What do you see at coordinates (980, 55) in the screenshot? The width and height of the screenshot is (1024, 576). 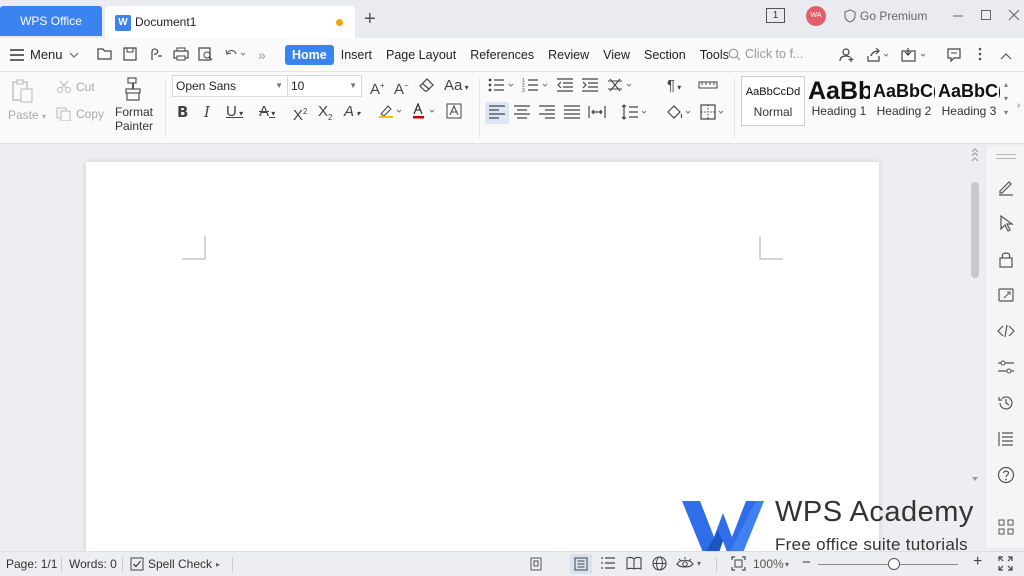 I see `more-options-icon` at bounding box center [980, 55].